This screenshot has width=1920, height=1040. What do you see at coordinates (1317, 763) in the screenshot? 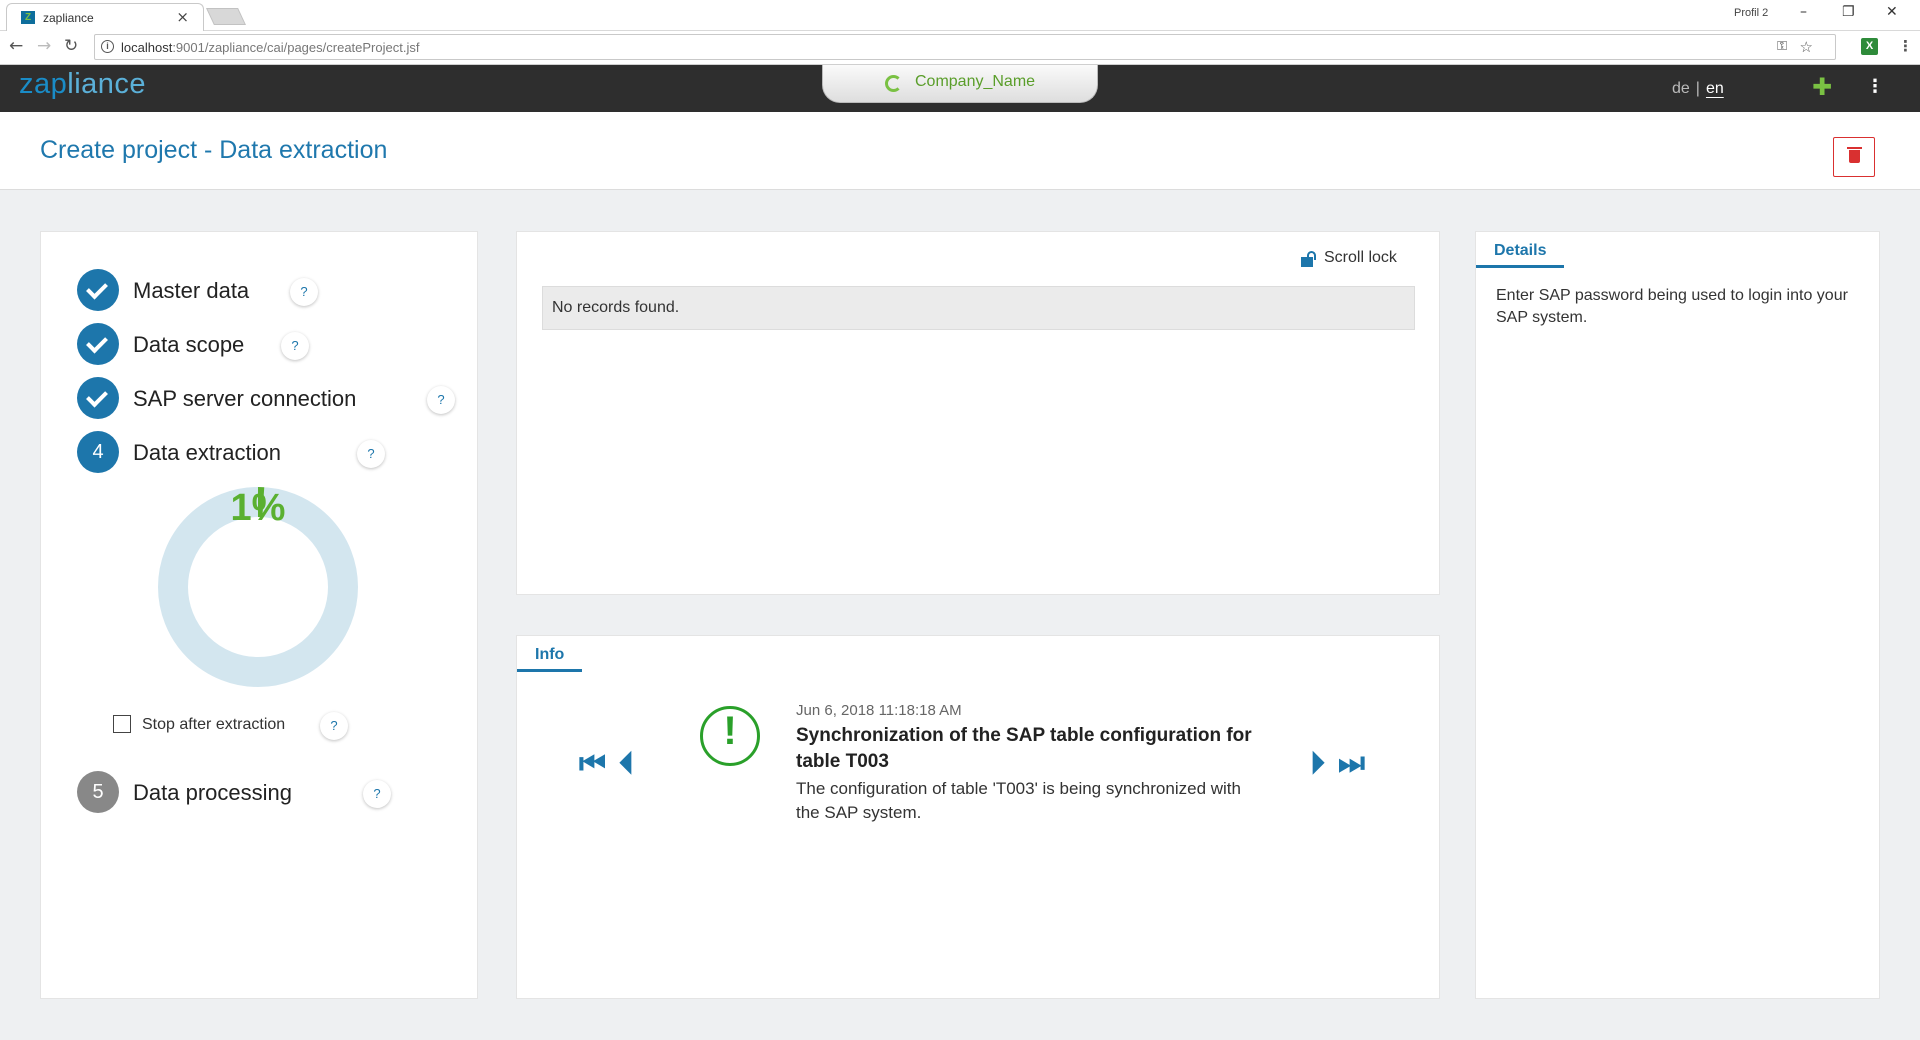
I see `next-icon: ⏵` at bounding box center [1317, 763].